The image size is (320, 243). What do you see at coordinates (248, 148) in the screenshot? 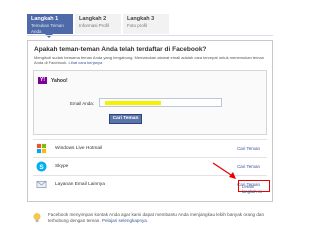
I see `hotmail-find-friends-link: Cari Teman` at bounding box center [248, 148].